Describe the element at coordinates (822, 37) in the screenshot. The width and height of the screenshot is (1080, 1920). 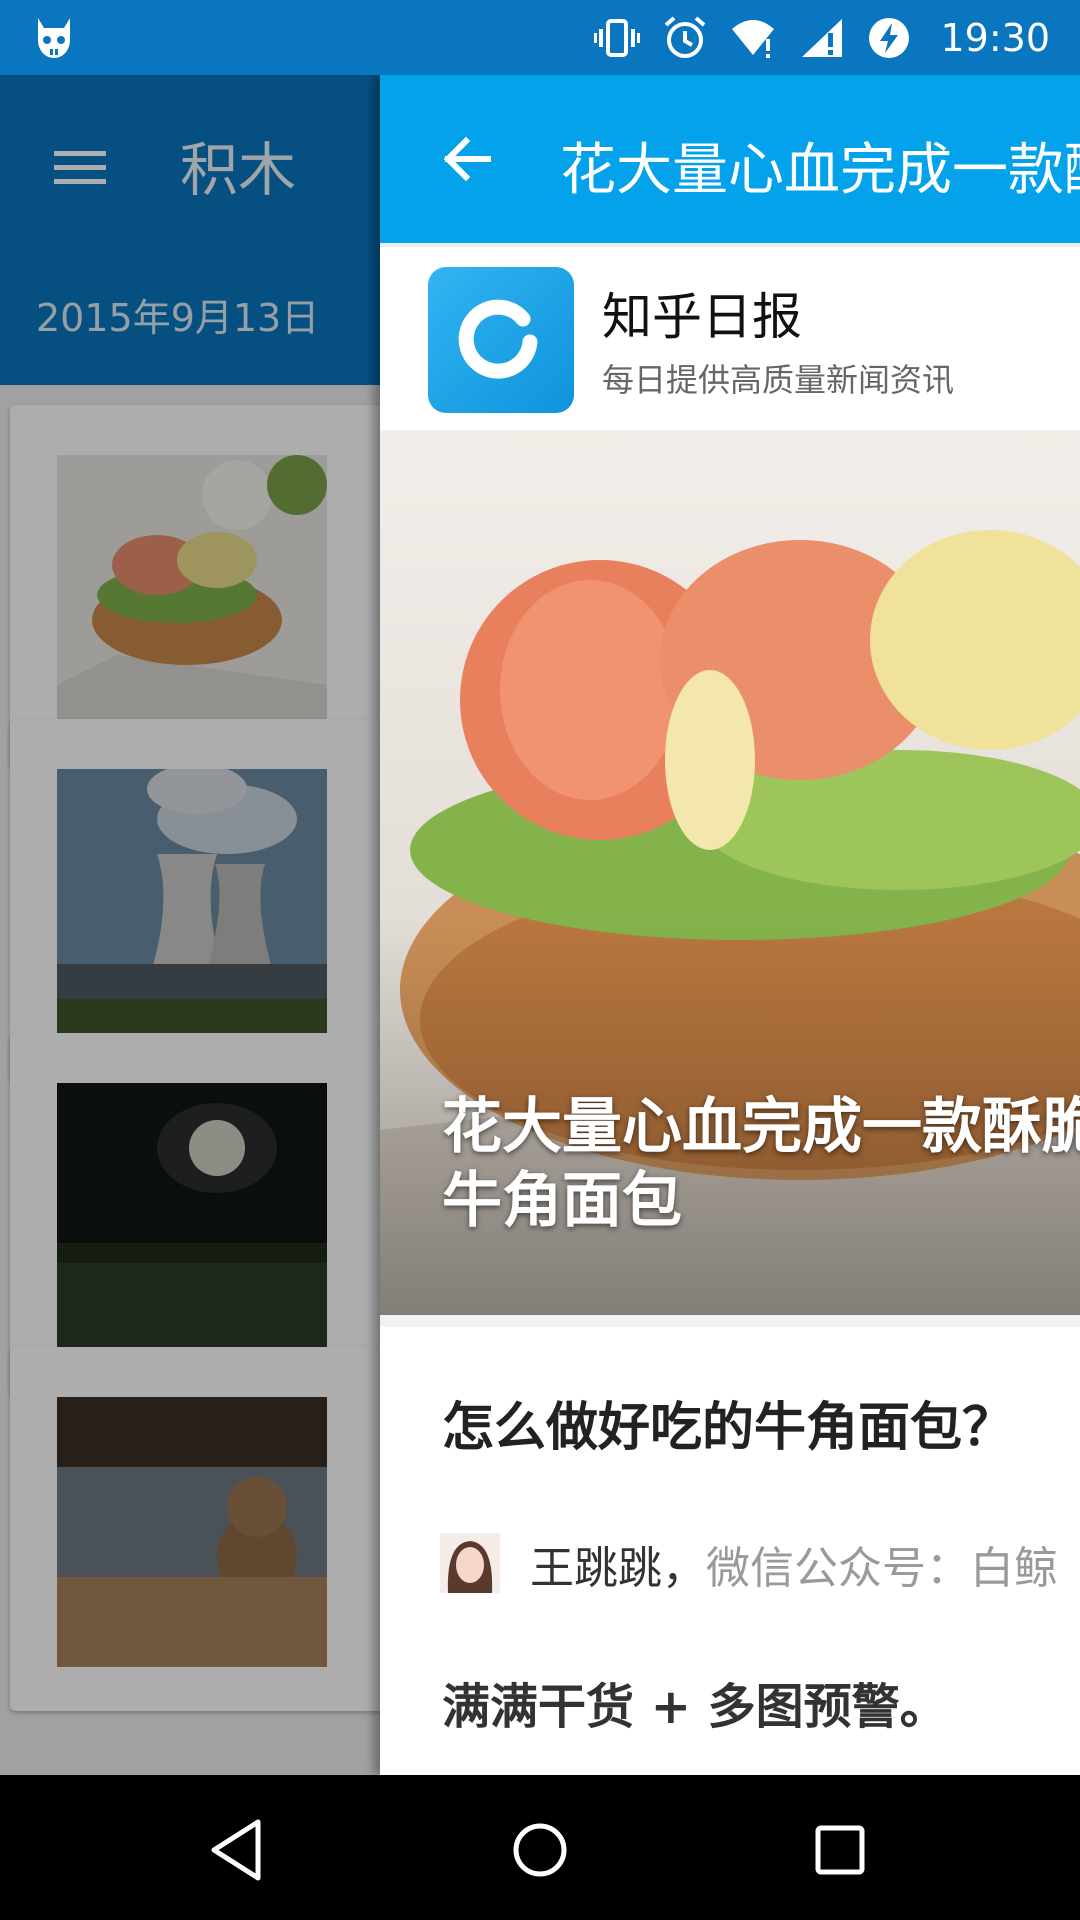
I see `signal-icon` at that location.